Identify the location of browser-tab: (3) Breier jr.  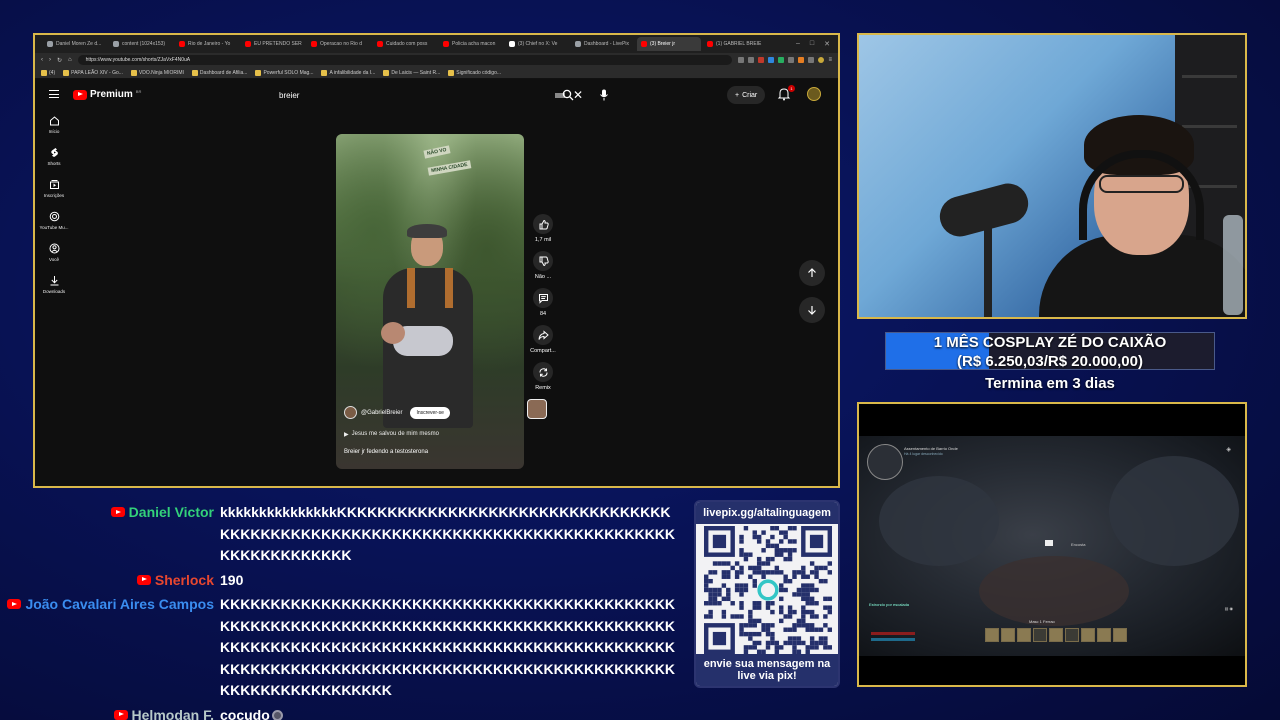
(669, 44).